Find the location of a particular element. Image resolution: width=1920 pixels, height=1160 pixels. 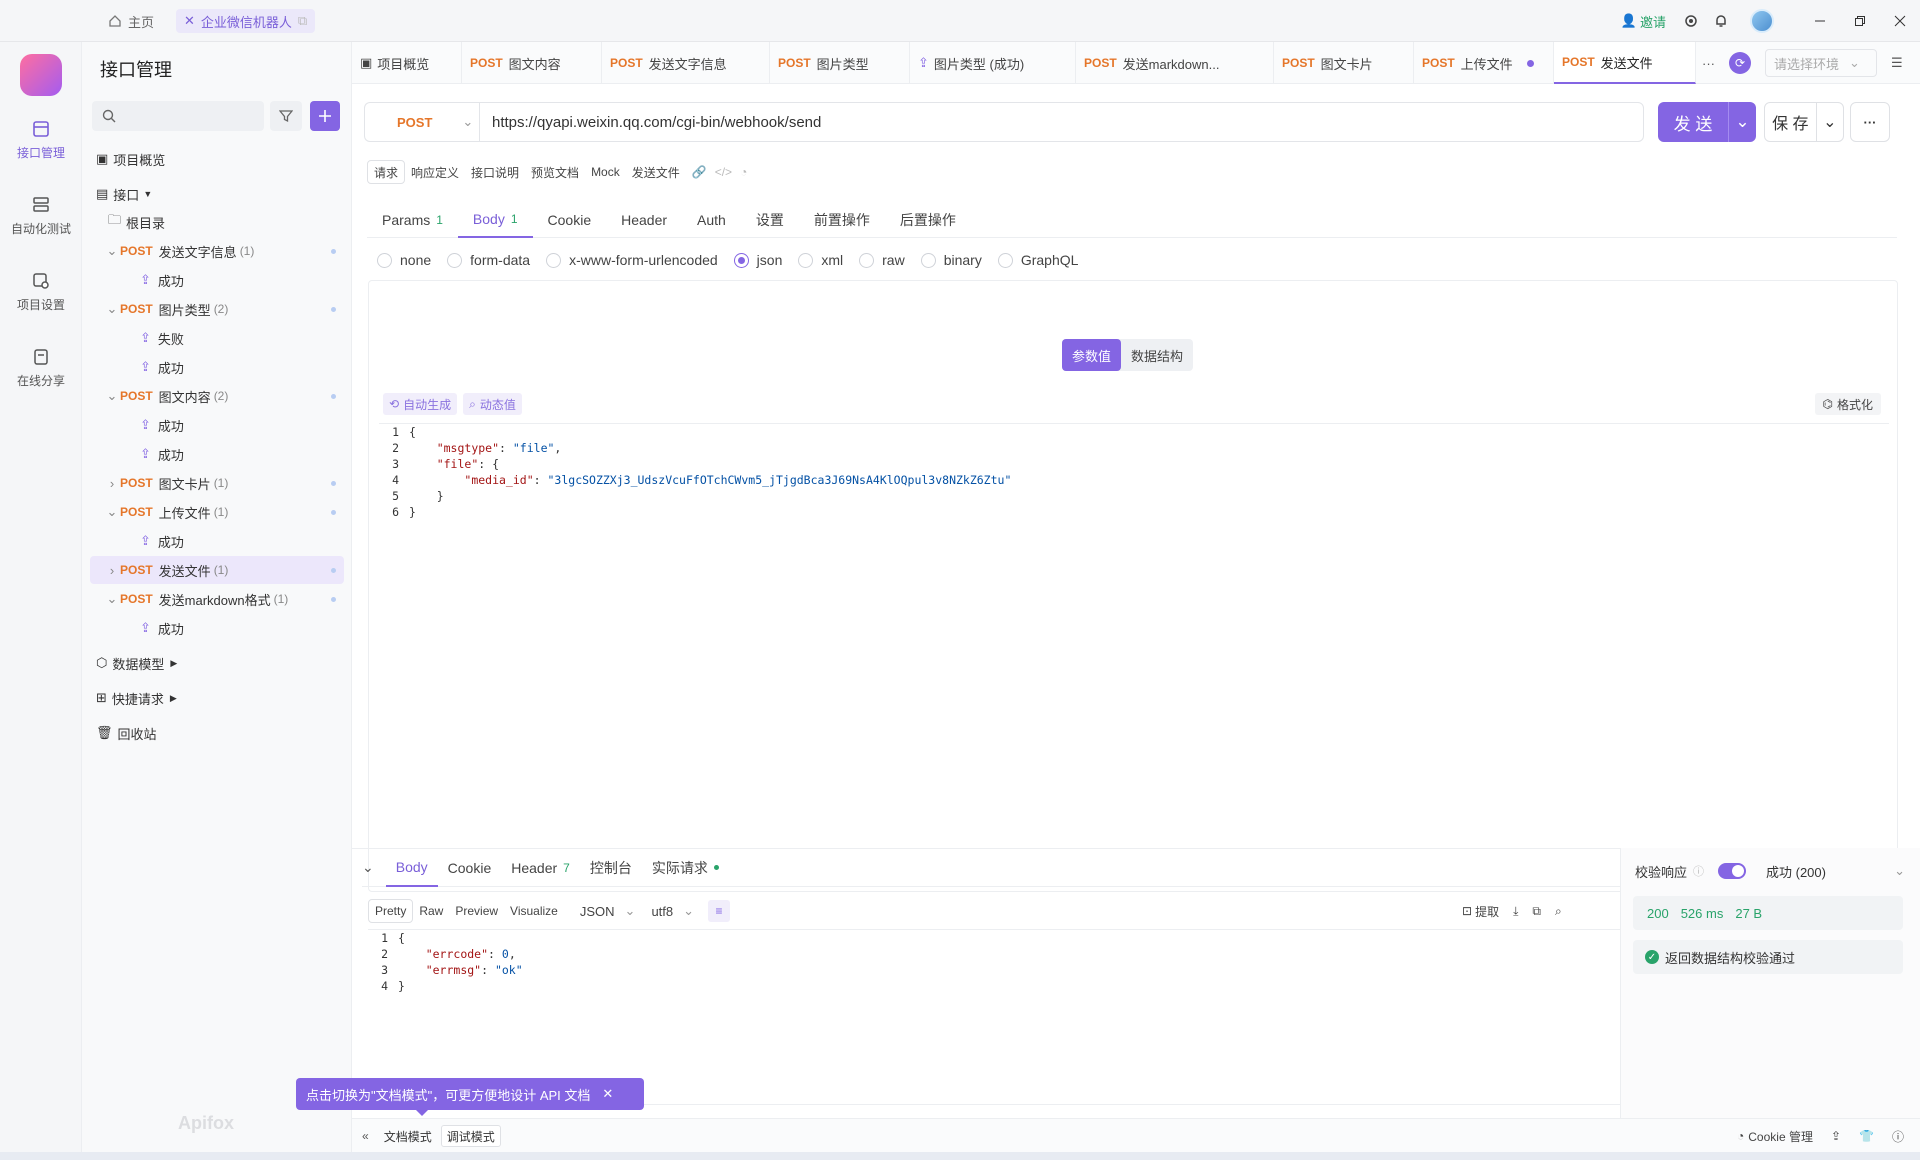

tab-request: POST 图文卡片 is located at coordinates (1344, 63).